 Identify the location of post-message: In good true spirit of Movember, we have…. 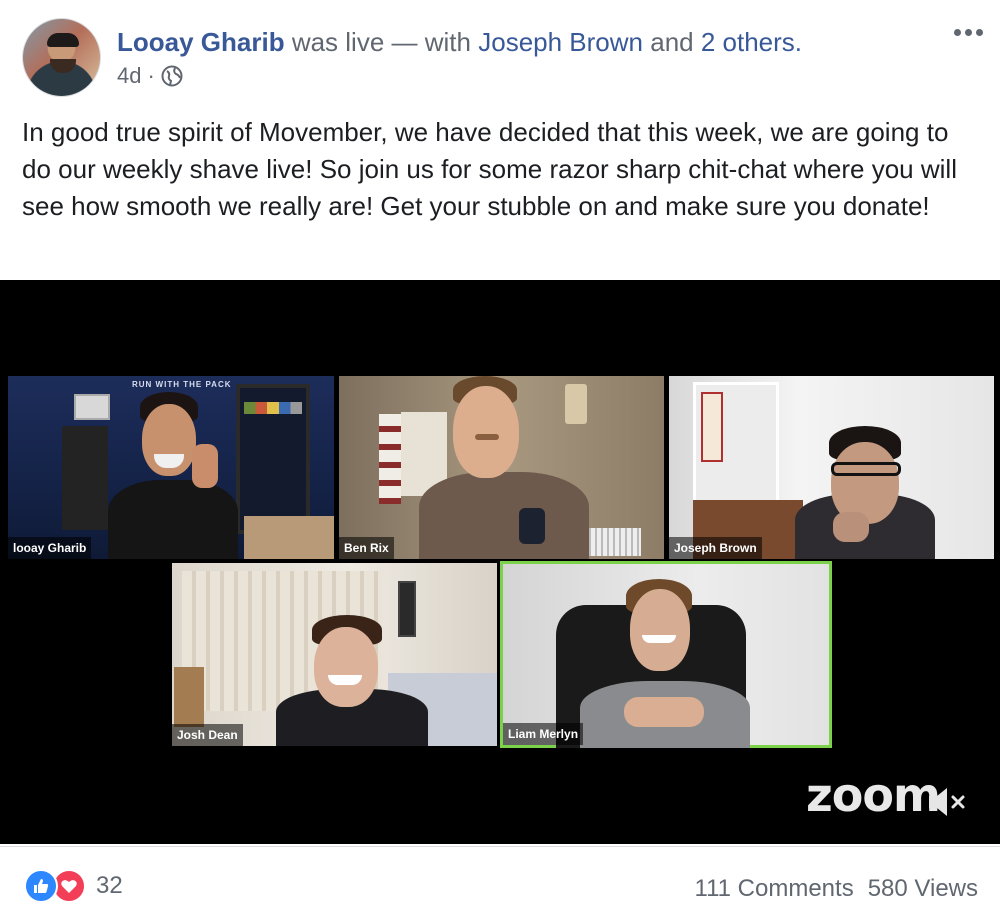
(489, 169).